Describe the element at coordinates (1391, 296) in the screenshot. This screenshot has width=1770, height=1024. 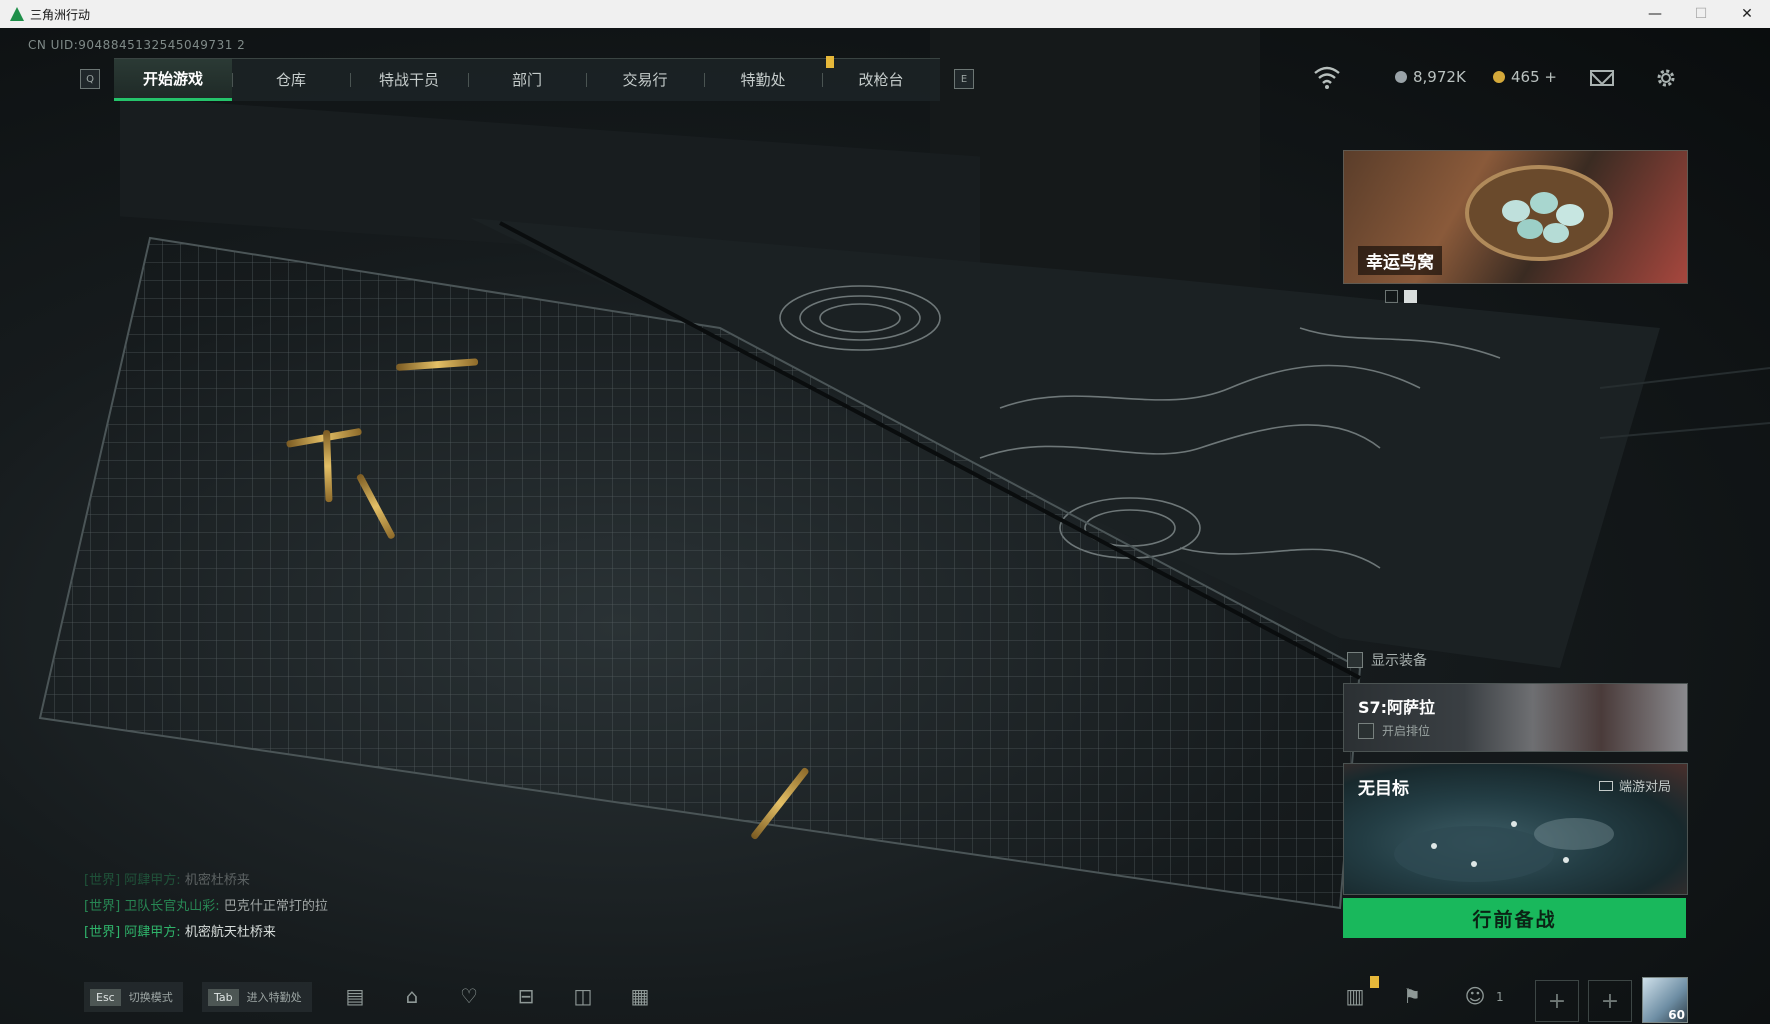
I see `event-pager-dot` at that location.